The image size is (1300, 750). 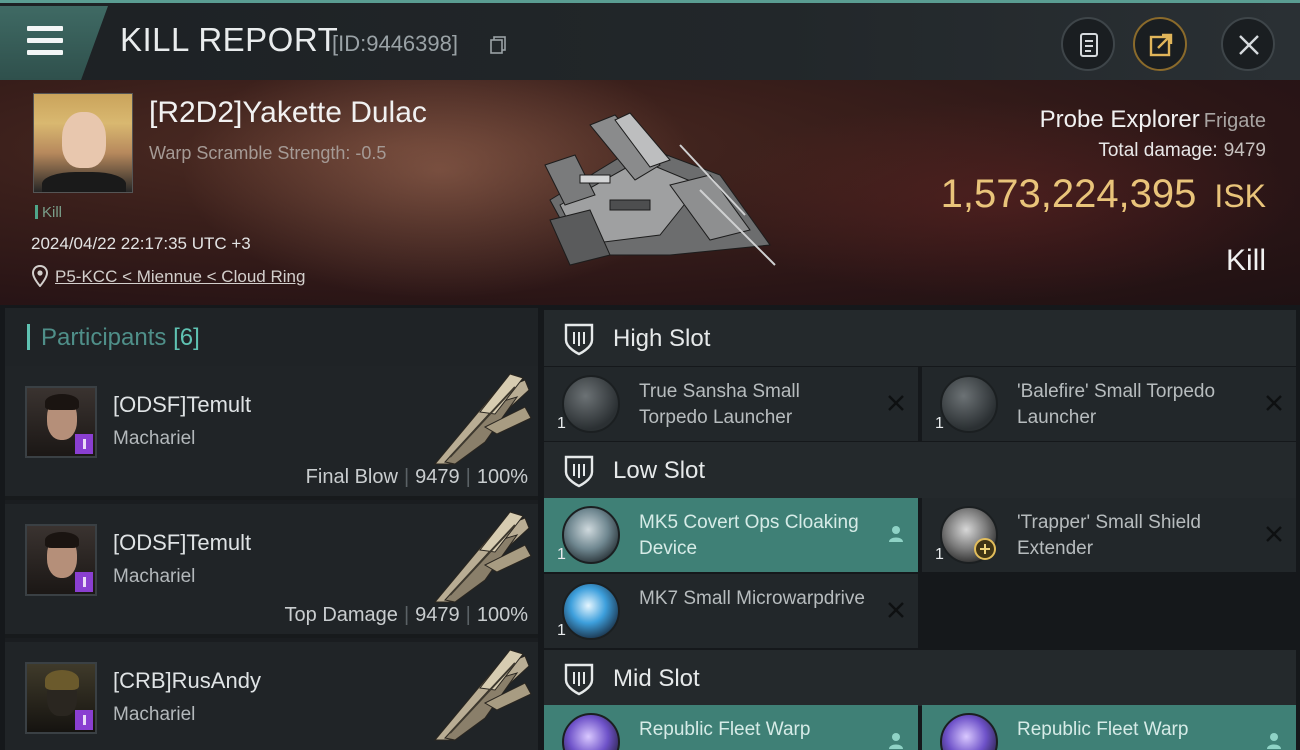 What do you see at coordinates (45, 28) in the screenshot?
I see `menu-icon` at bounding box center [45, 28].